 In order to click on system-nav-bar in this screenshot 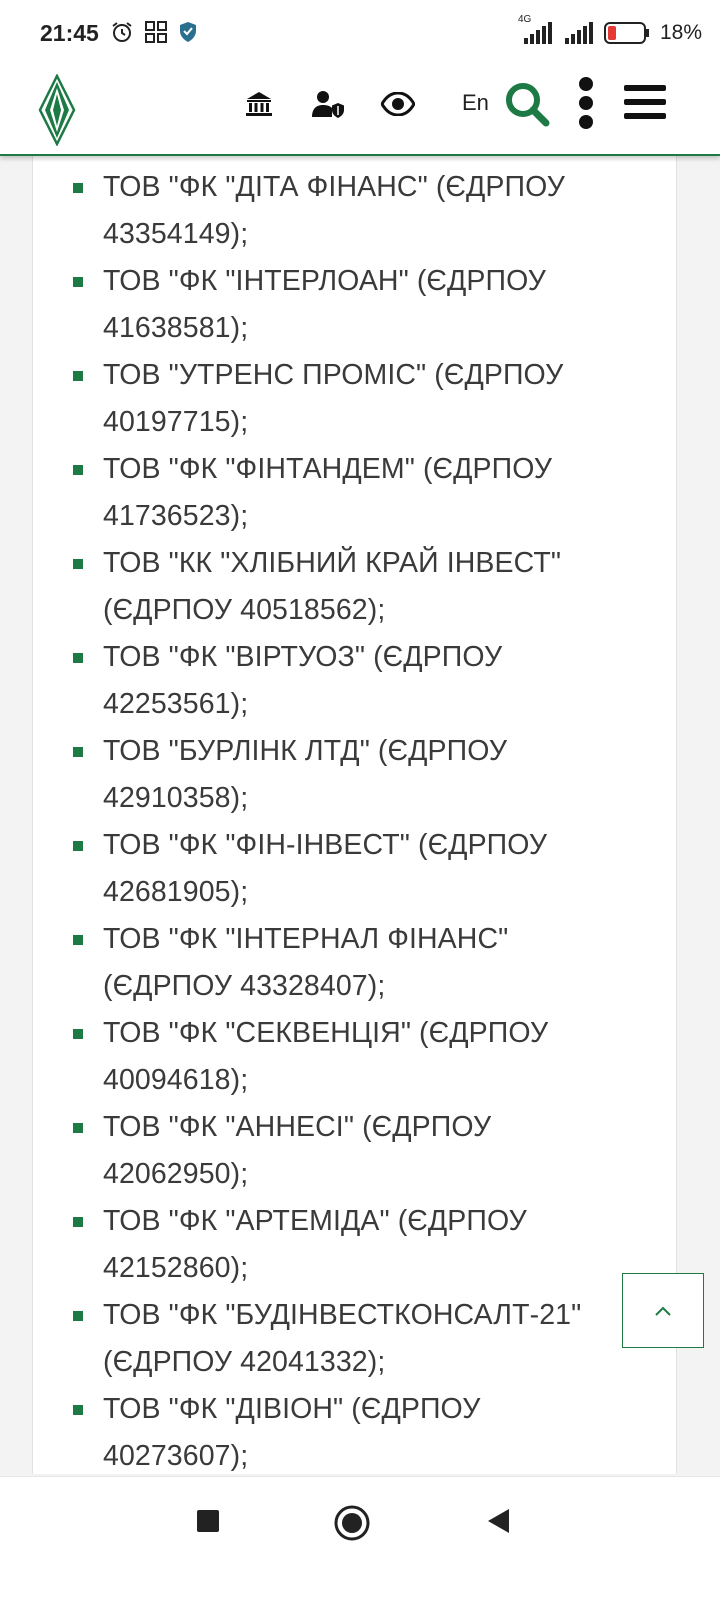, I will do `click(360, 1538)`.